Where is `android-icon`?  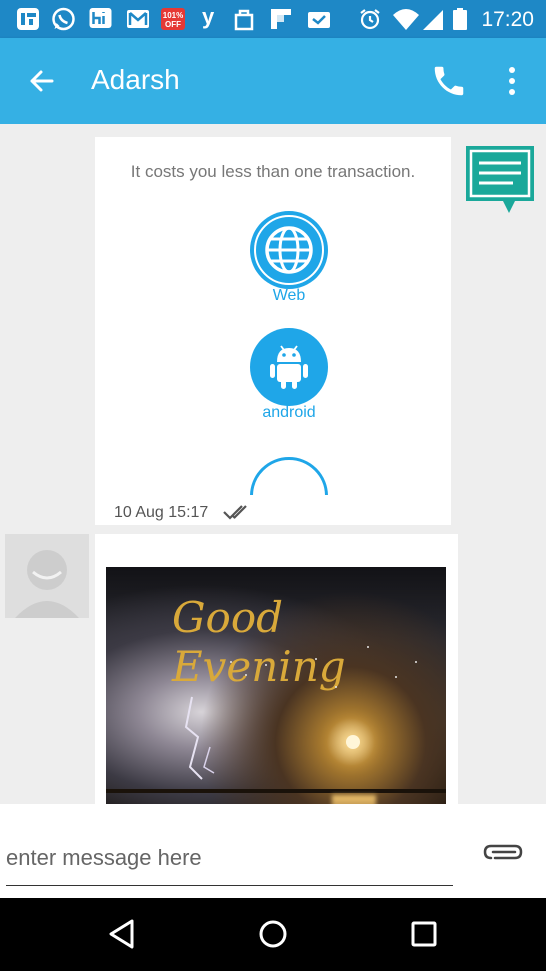
android-icon is located at coordinates (289, 367).